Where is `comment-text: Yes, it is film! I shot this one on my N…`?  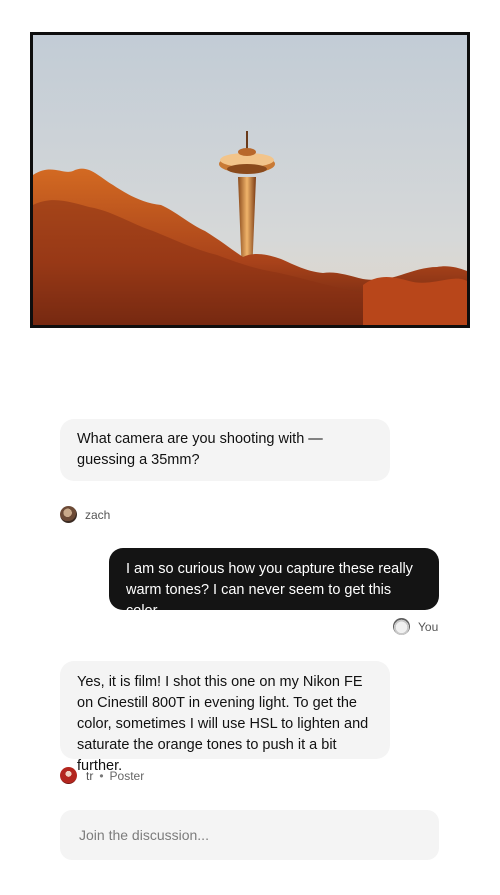
comment-text: Yes, it is film! I shot this one on my N… is located at coordinates (223, 724).